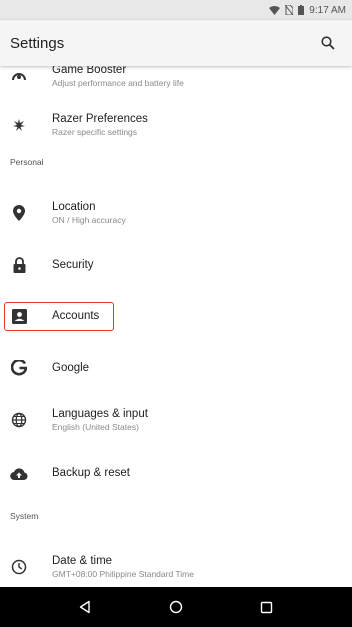  I want to click on back-icon, so click(85, 607).